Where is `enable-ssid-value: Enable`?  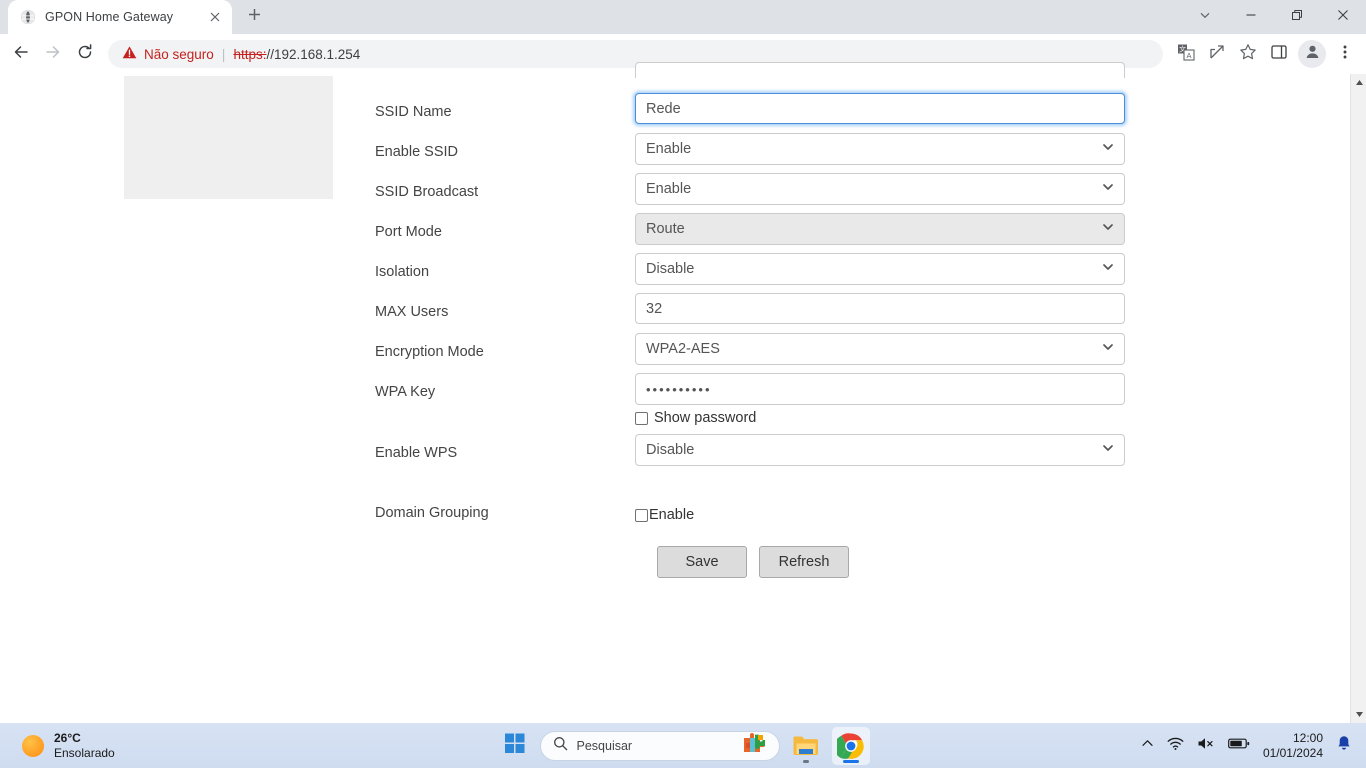 enable-ssid-value: Enable is located at coordinates (669, 149).